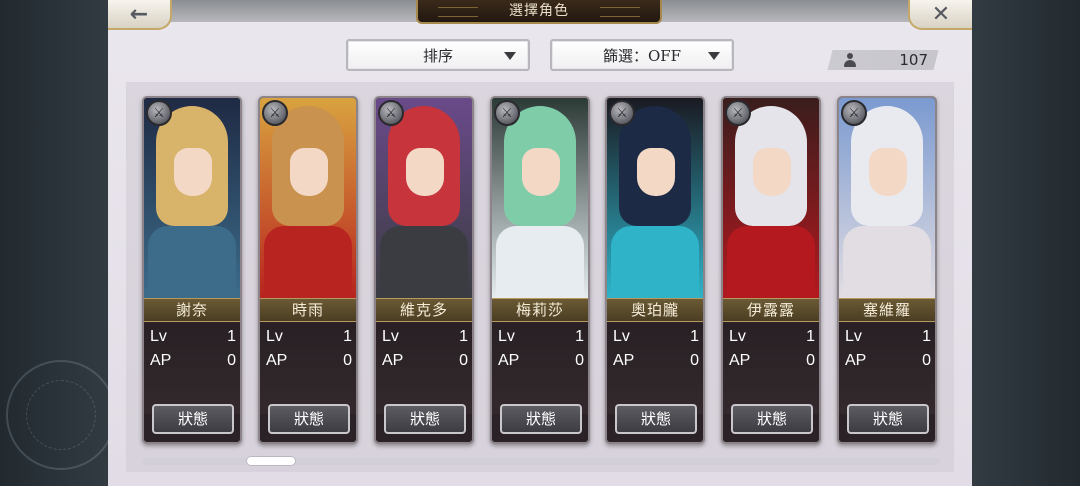 Image resolution: width=1080 pixels, height=486 pixels. What do you see at coordinates (308, 310) in the screenshot?
I see `character-name: 時雨` at bounding box center [308, 310].